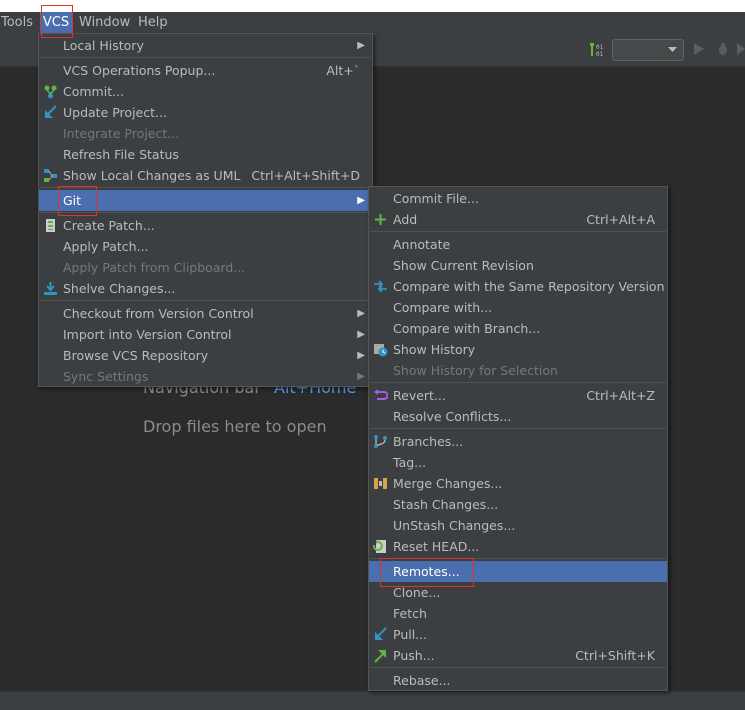  Describe the element at coordinates (380, 219) in the screenshot. I see `add-icon` at that location.